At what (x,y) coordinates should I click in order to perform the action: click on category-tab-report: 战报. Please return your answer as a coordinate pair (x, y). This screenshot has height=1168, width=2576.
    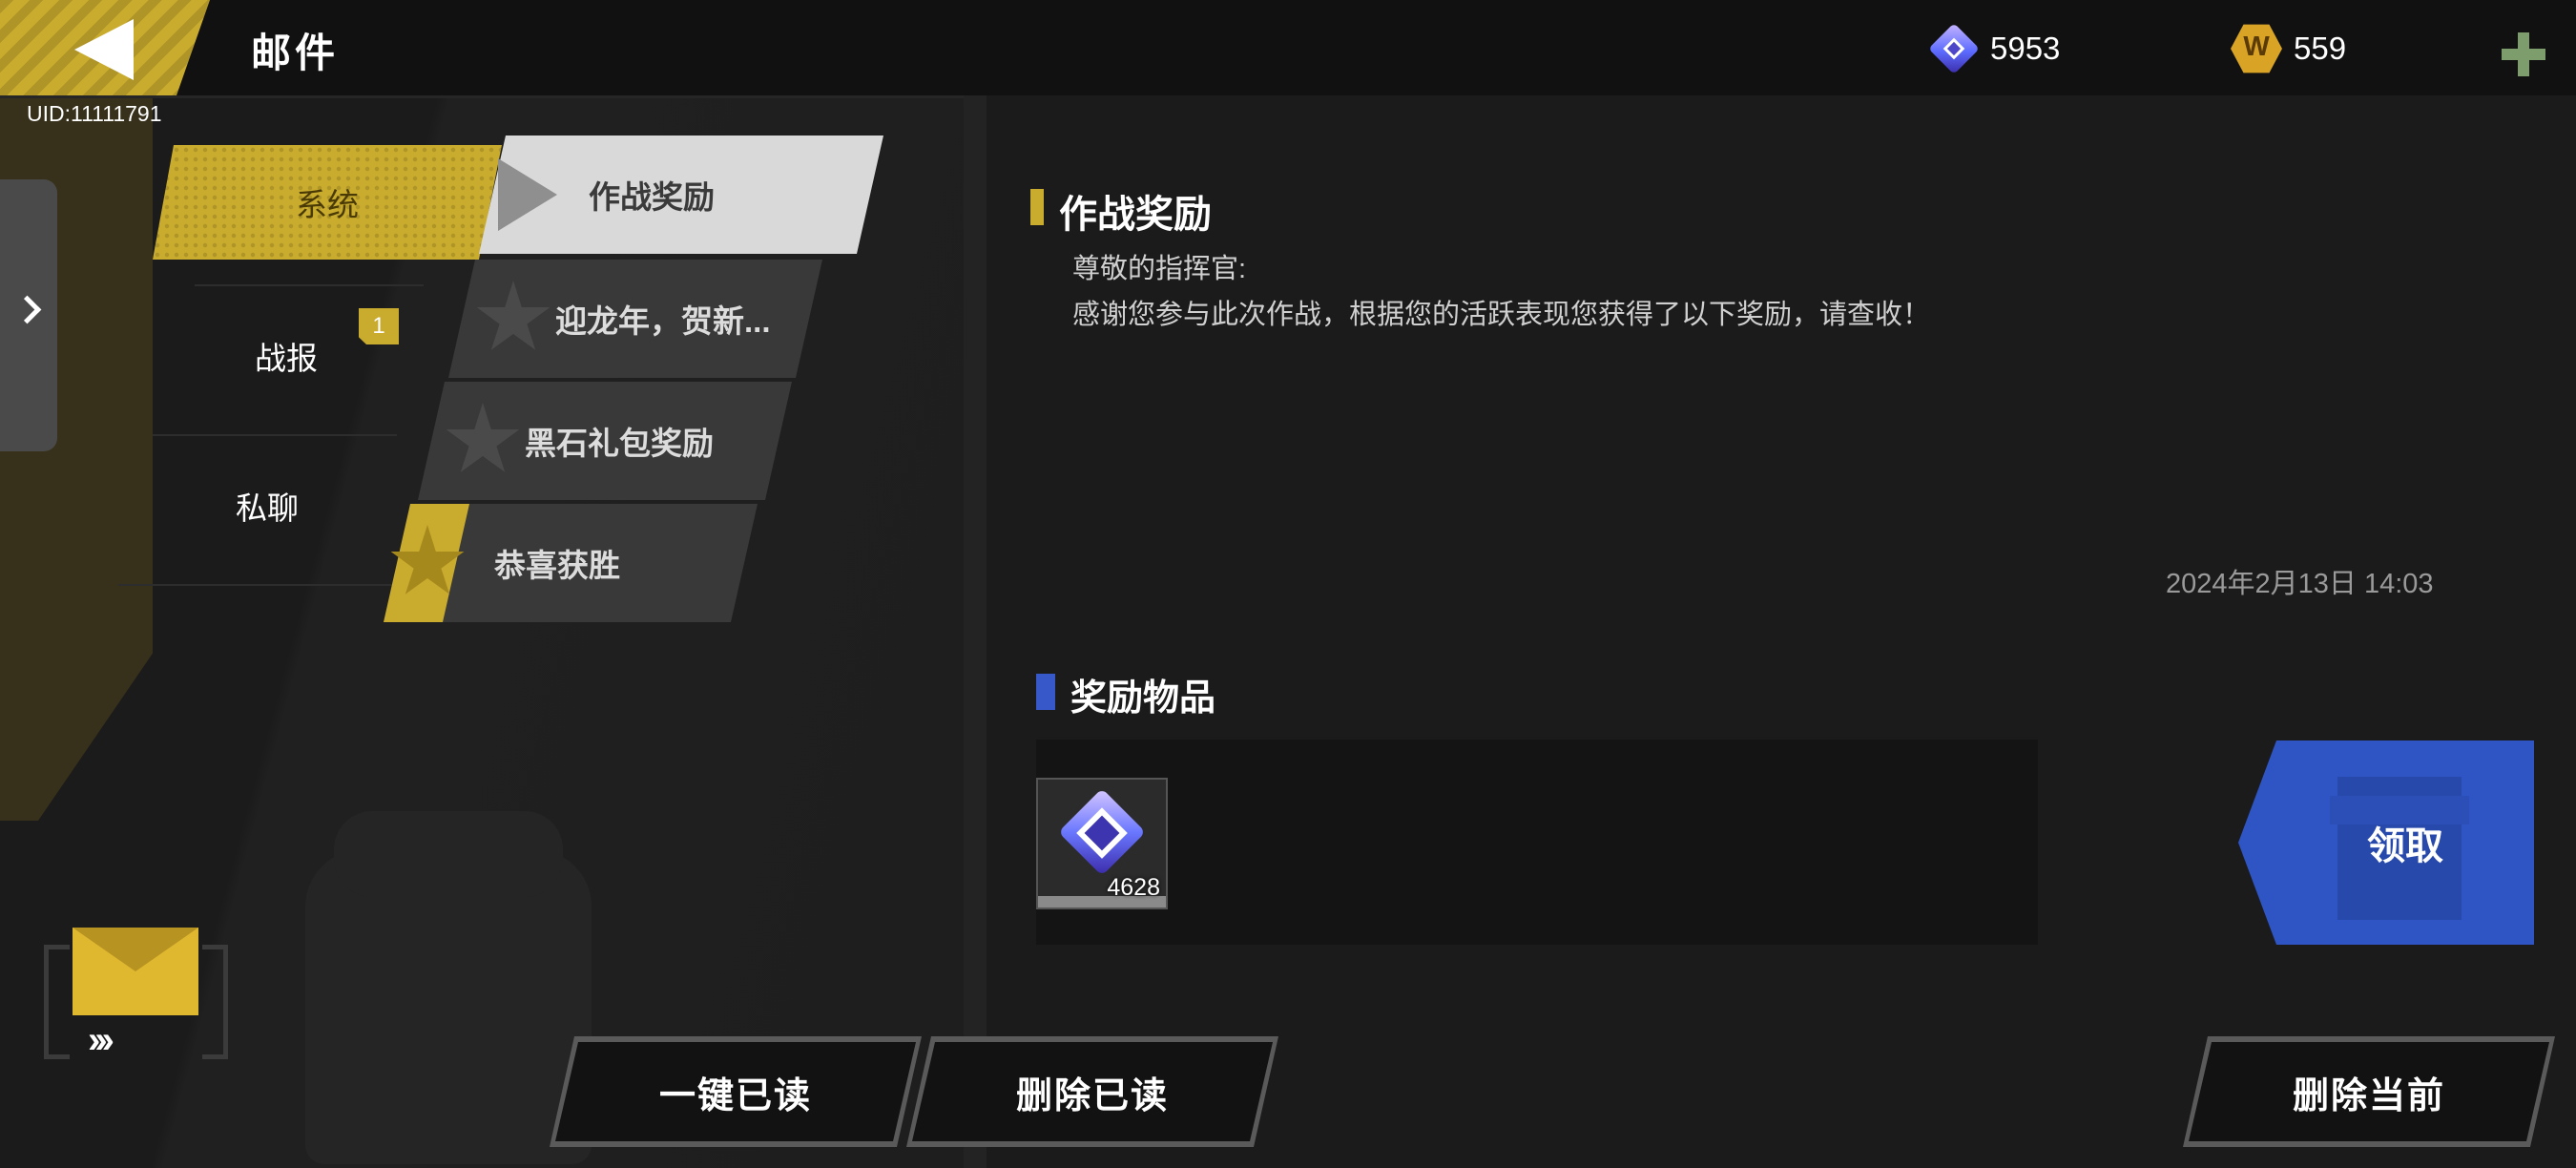
    Looking at the image, I should click on (286, 356).